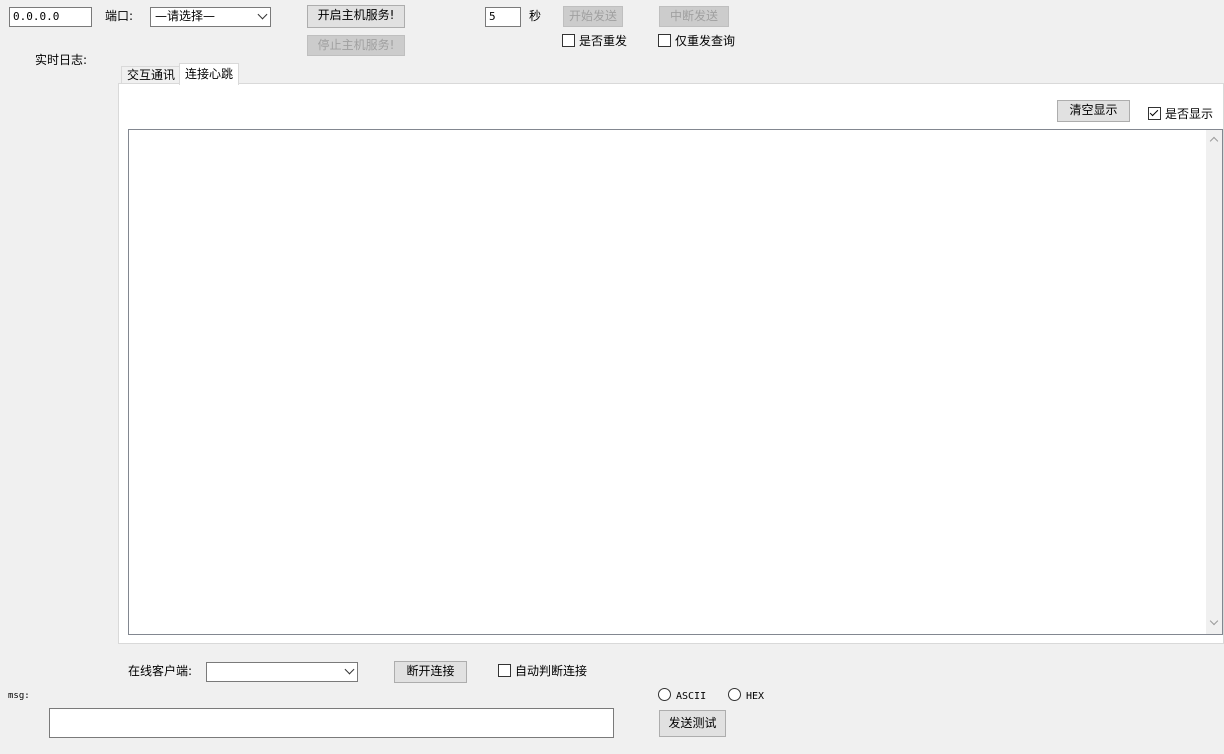 The image size is (1224, 754). I want to click on start-service-button: 开启主机服务!, so click(356, 16).